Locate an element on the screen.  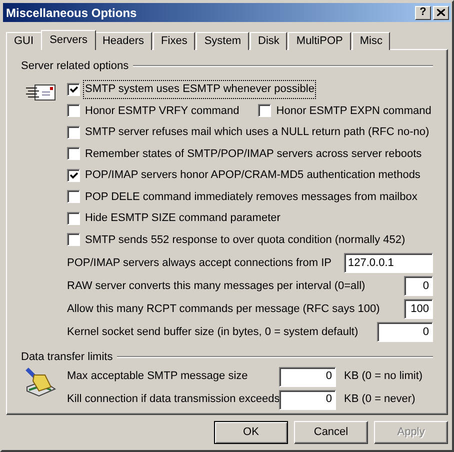
field-label: Max acceptable SMTP message size is located at coordinates (158, 376).